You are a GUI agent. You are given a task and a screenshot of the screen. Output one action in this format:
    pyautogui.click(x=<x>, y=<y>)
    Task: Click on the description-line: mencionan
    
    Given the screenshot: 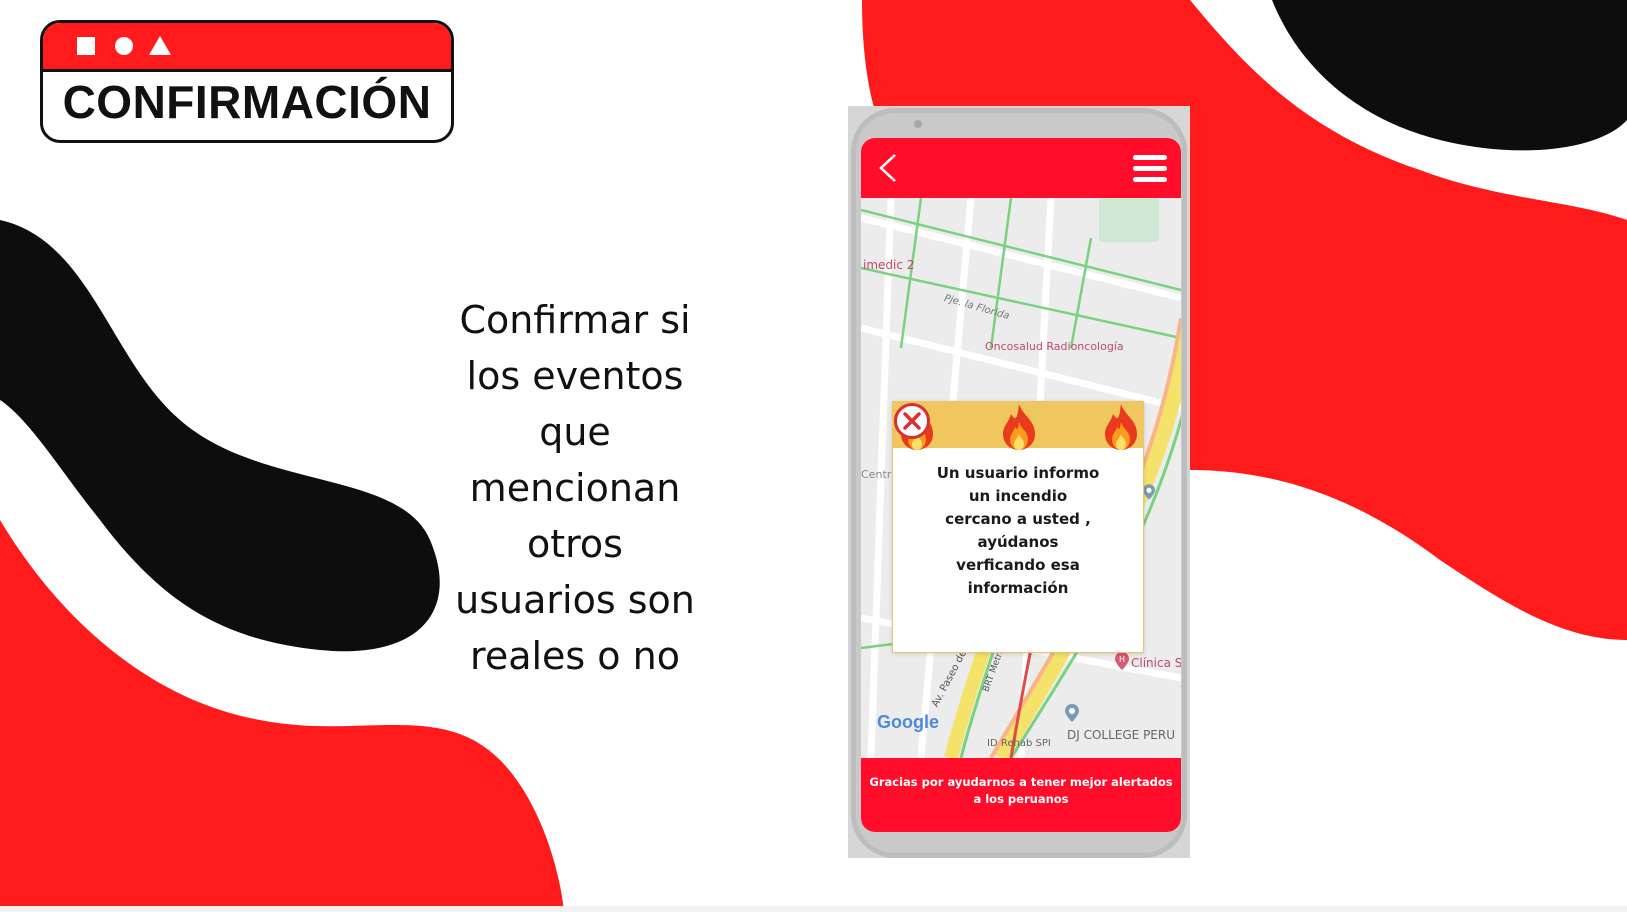 What is the action you would take?
    pyautogui.click(x=575, y=488)
    